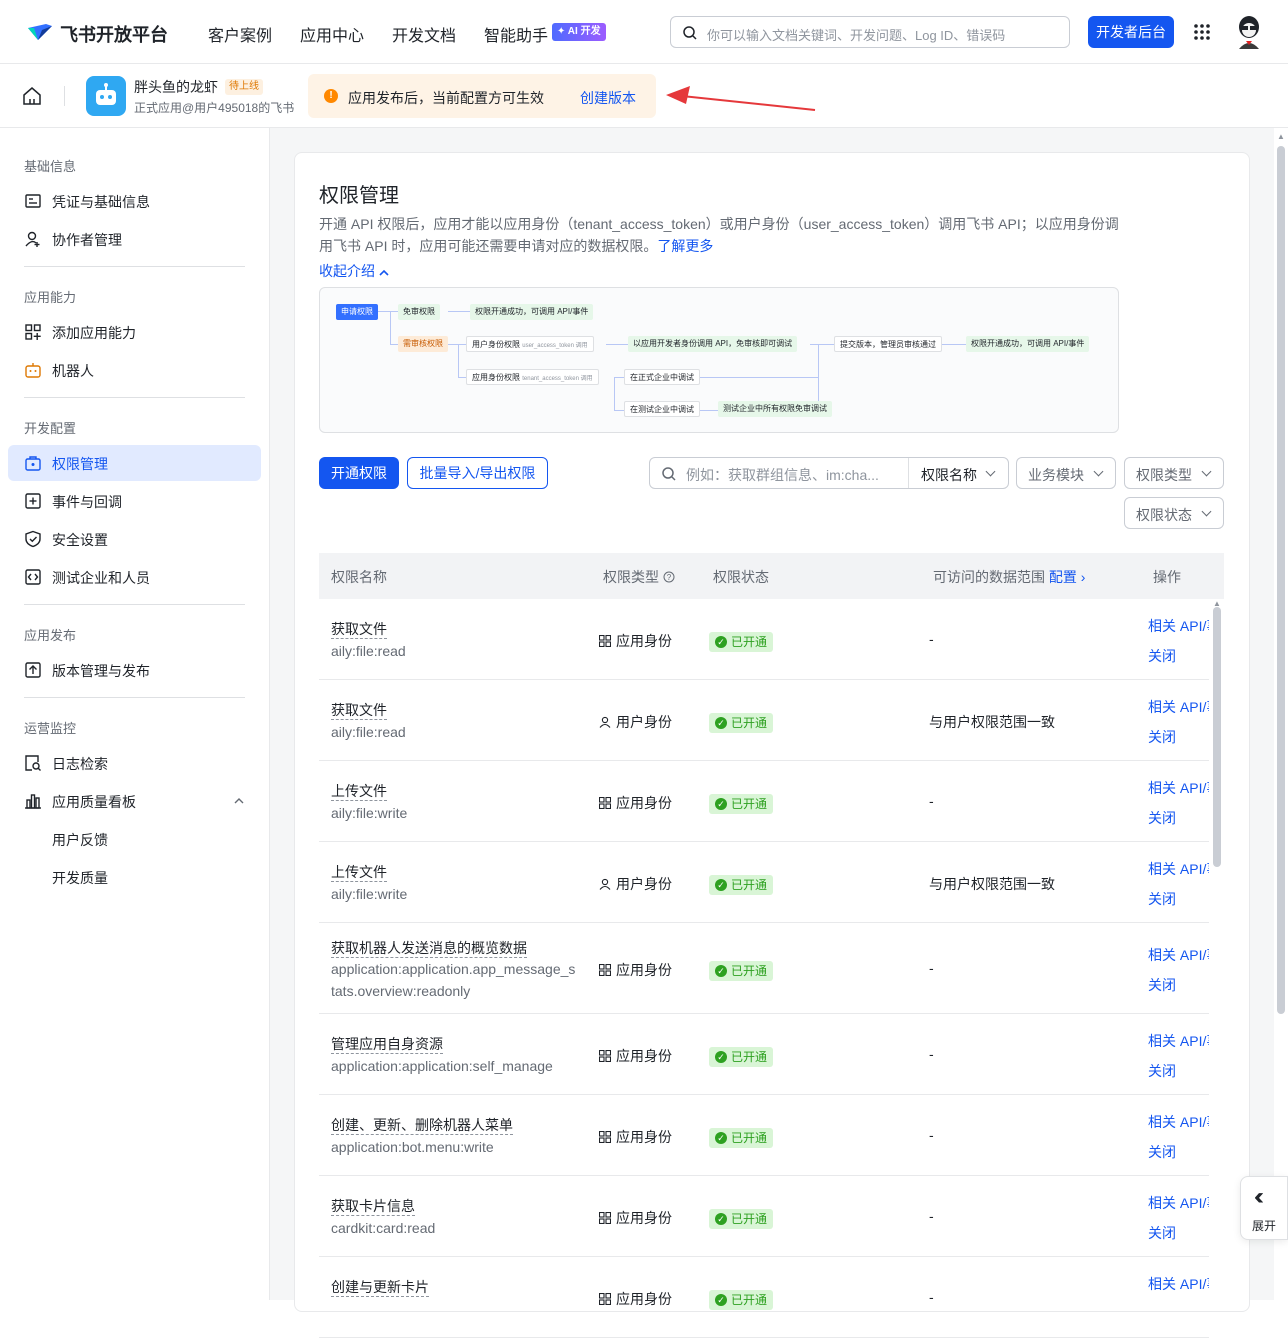 This screenshot has height=1338, width=1288. I want to click on column-header-label: 可访问的数据范围, so click(989, 577).